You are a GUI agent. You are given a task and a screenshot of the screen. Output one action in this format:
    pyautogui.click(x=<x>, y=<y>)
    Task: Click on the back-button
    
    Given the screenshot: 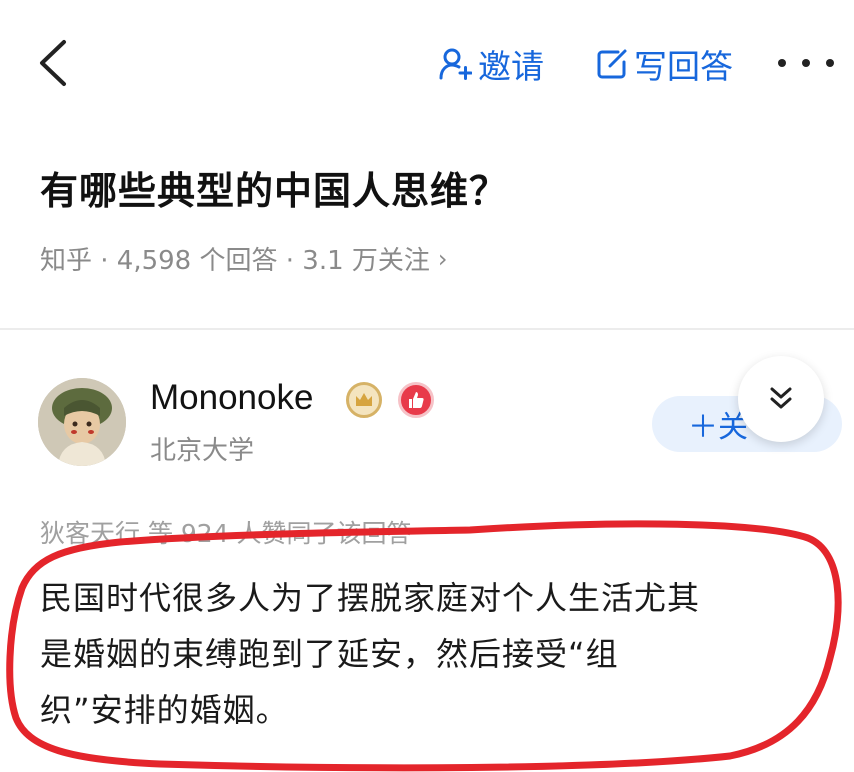 What is the action you would take?
    pyautogui.click(x=55, y=63)
    